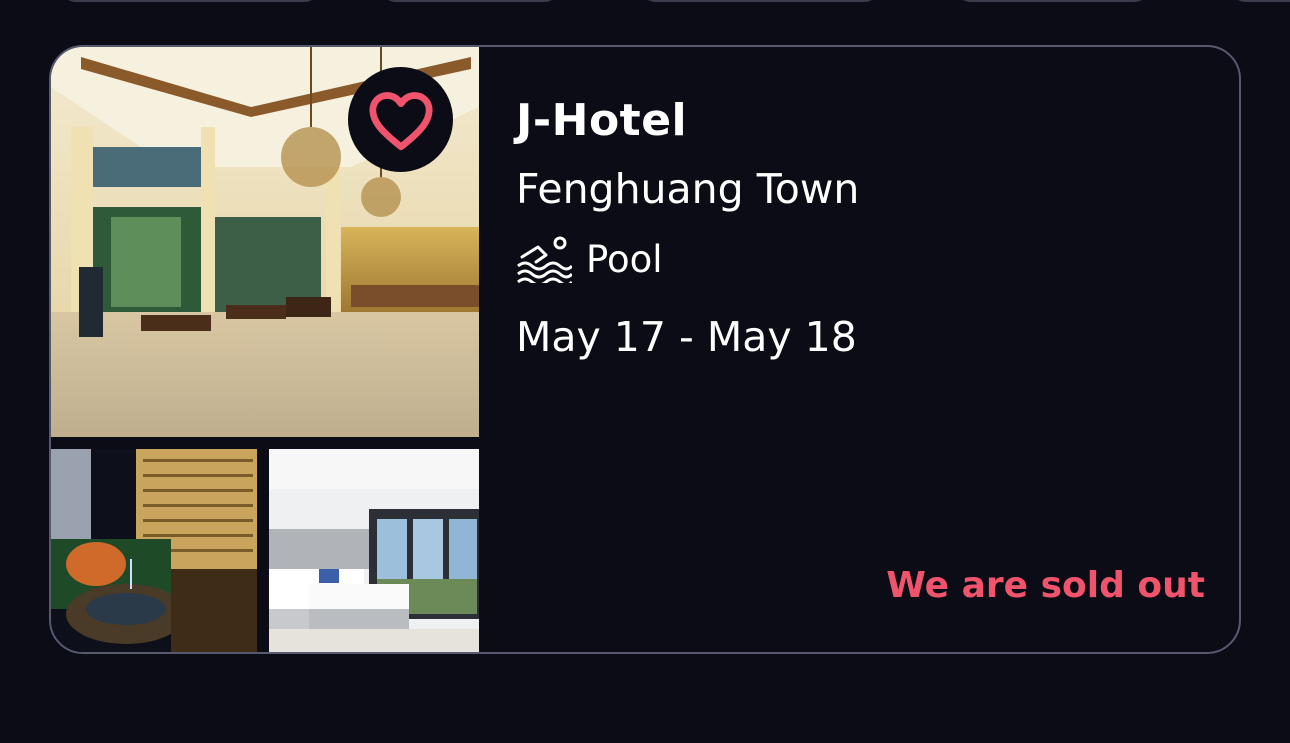 The image size is (1290, 743). What do you see at coordinates (624, 259) in the screenshot?
I see `amenity-label: Pool` at bounding box center [624, 259].